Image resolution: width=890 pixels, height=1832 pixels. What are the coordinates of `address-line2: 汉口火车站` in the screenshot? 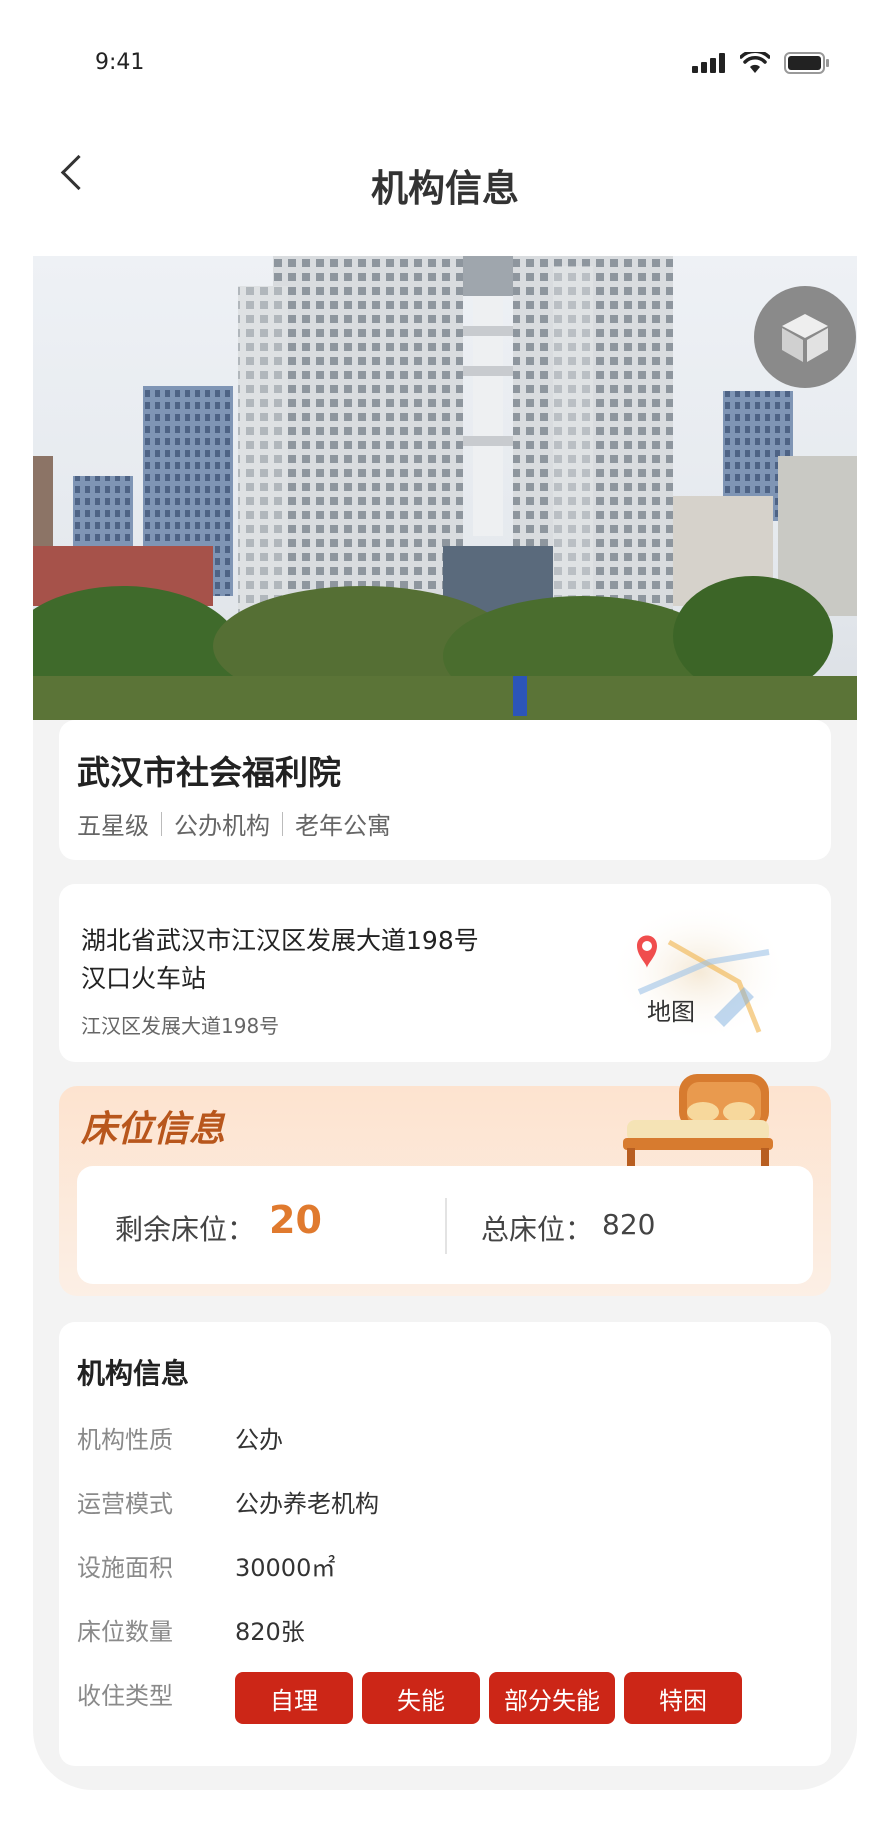 It's located at (144, 978).